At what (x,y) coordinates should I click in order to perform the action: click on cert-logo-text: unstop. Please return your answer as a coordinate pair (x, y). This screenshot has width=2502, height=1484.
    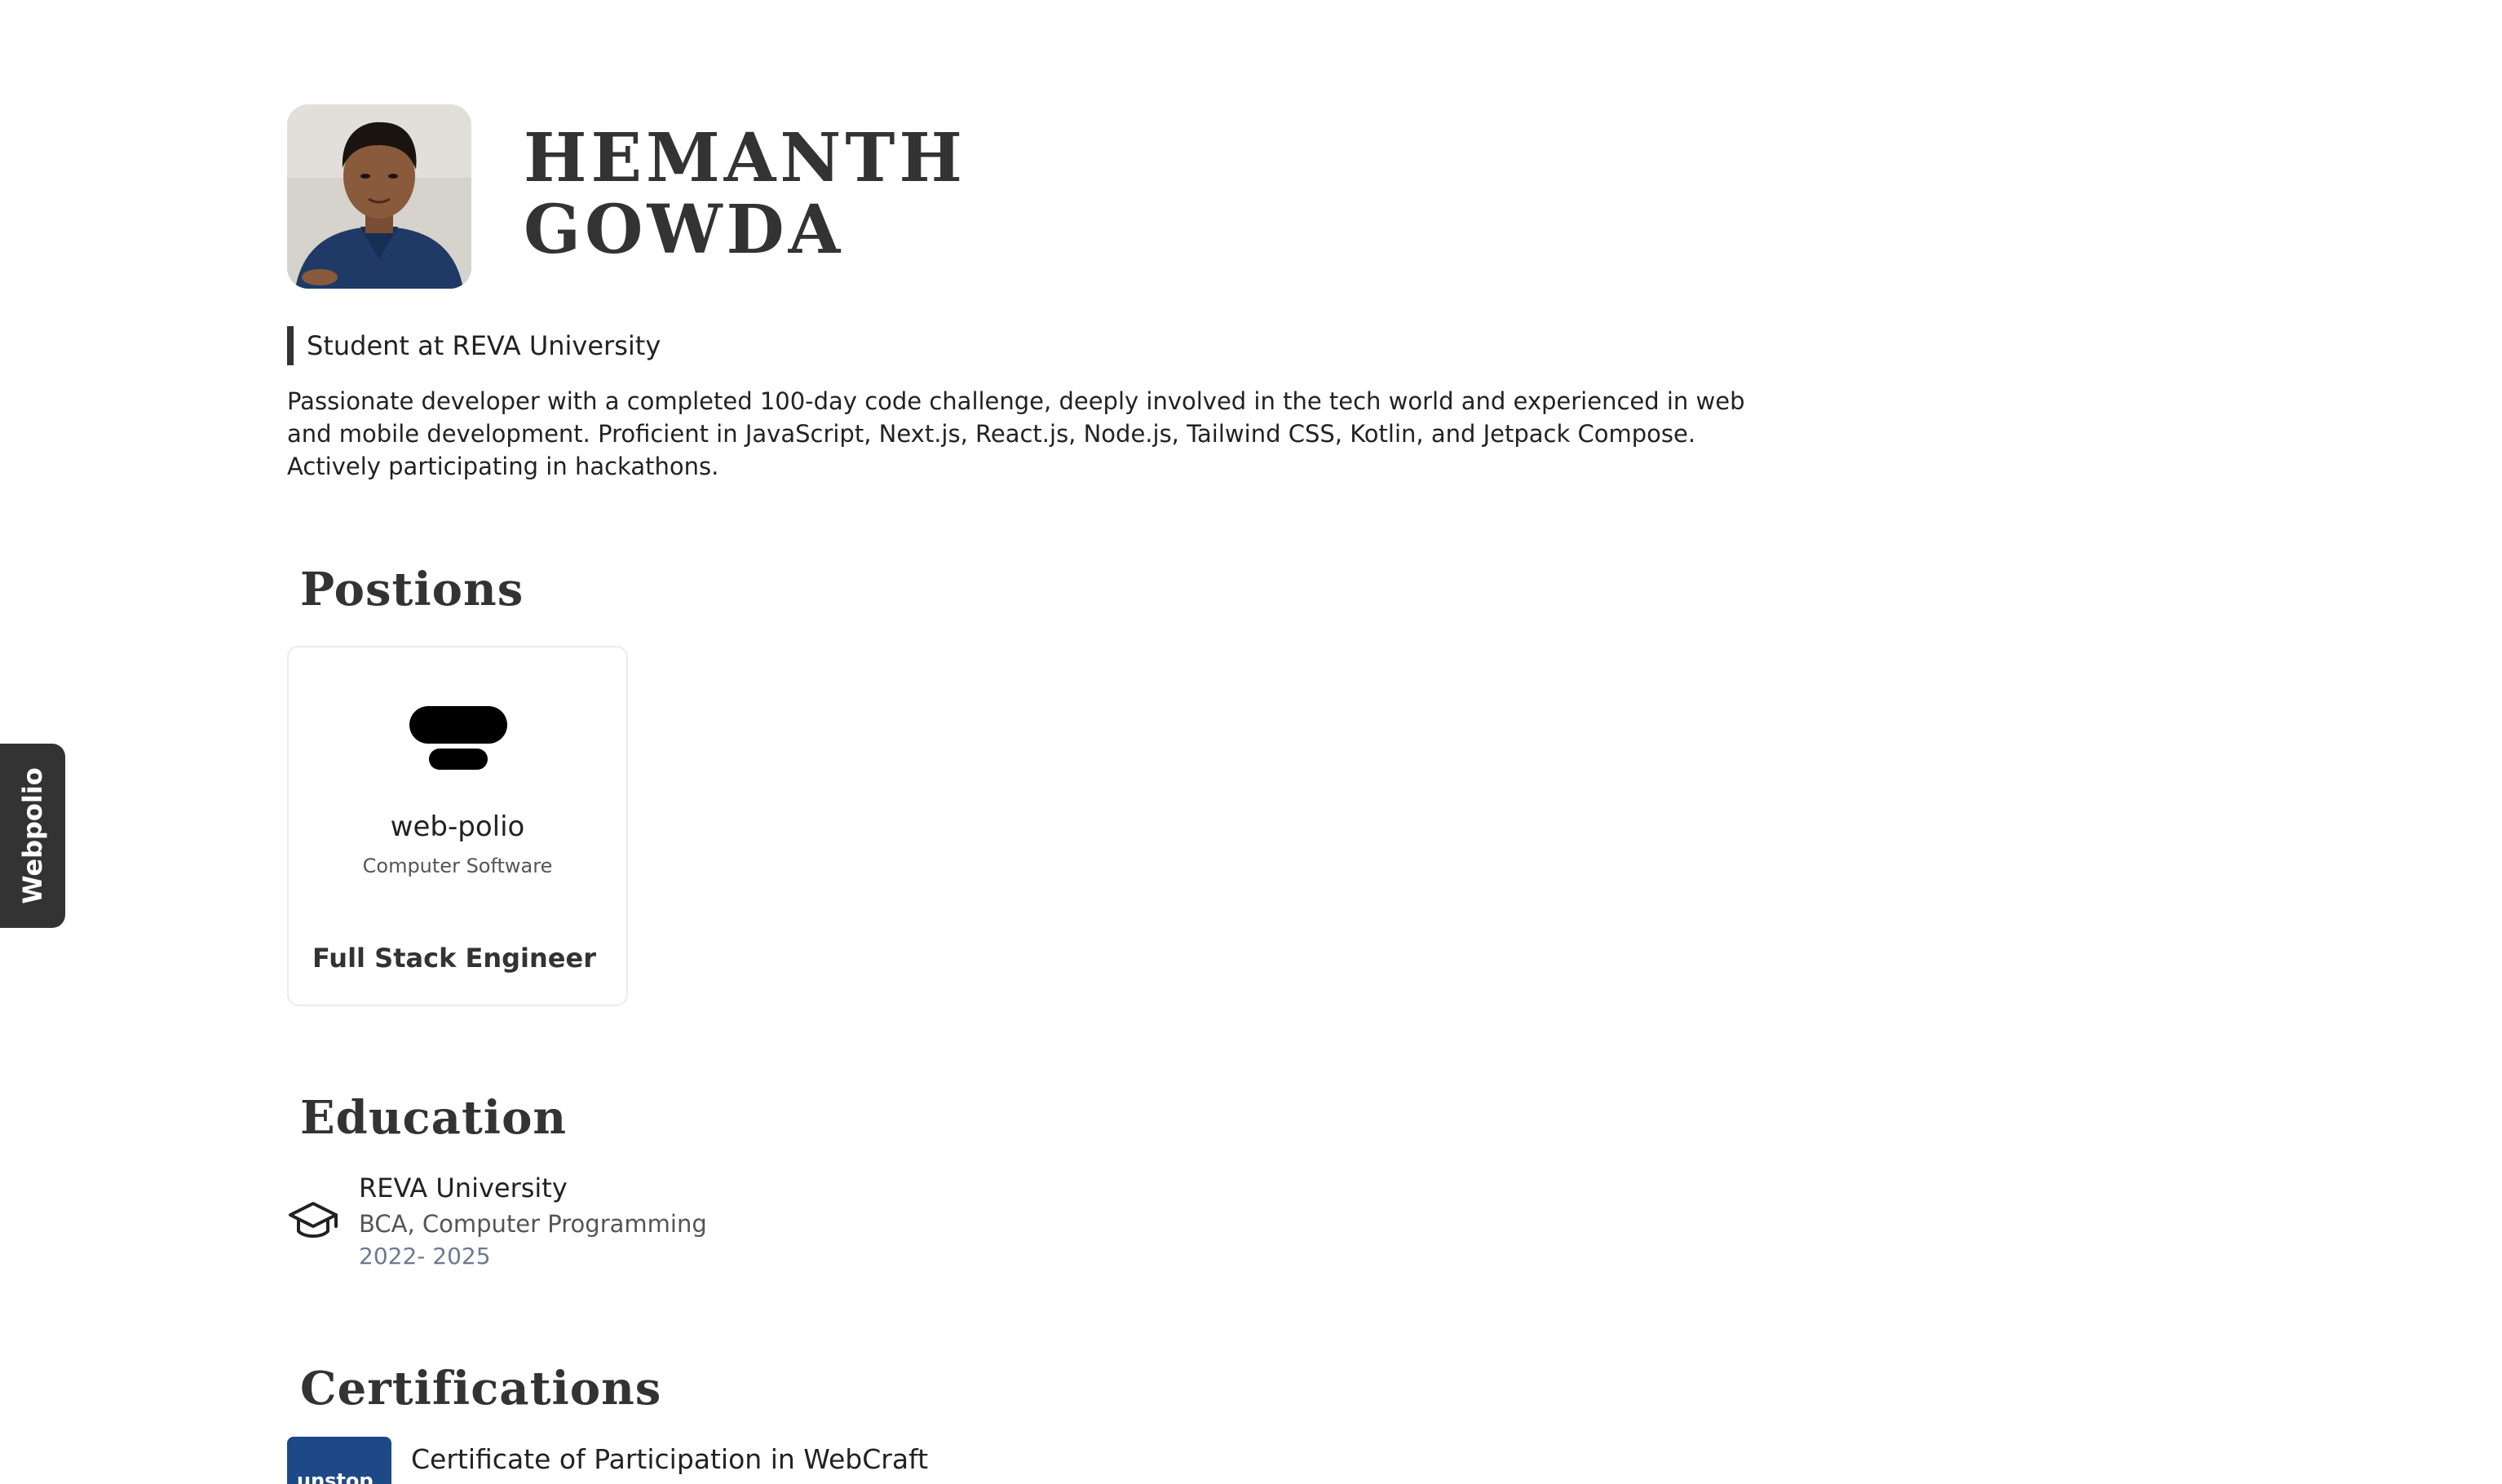
    Looking at the image, I should click on (335, 1476).